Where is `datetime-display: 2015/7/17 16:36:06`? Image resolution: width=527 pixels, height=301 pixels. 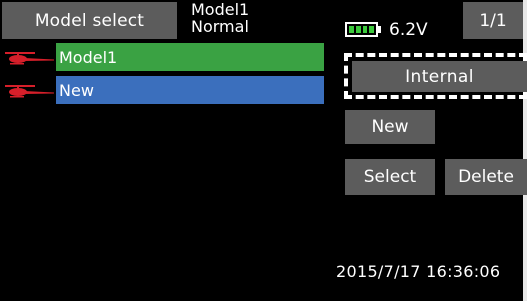
datetime-display: 2015/7/17 16:36:06 is located at coordinates (418, 271).